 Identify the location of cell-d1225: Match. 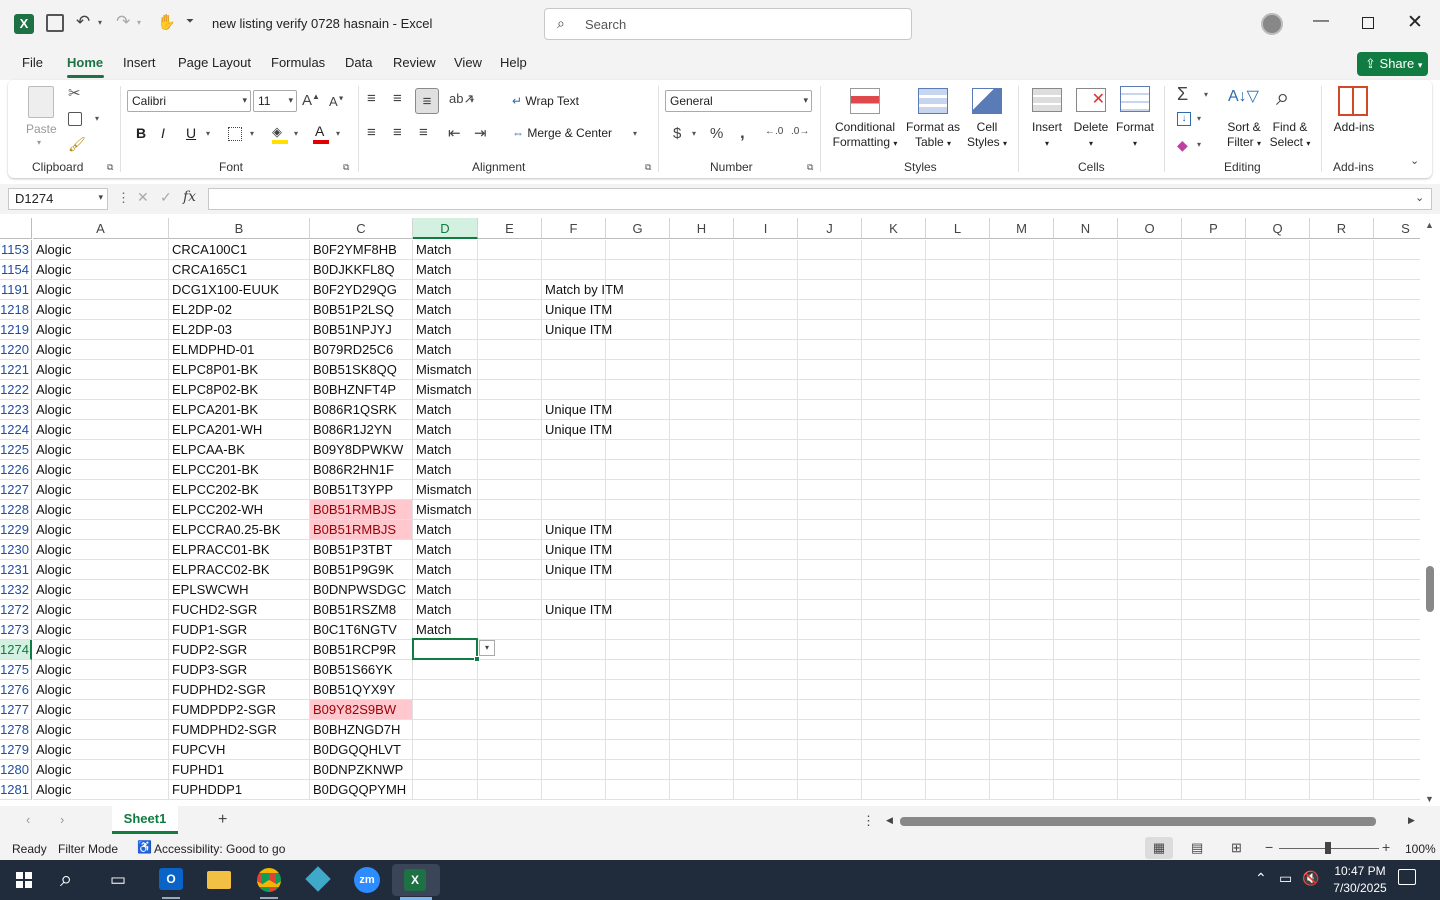
(445, 450).